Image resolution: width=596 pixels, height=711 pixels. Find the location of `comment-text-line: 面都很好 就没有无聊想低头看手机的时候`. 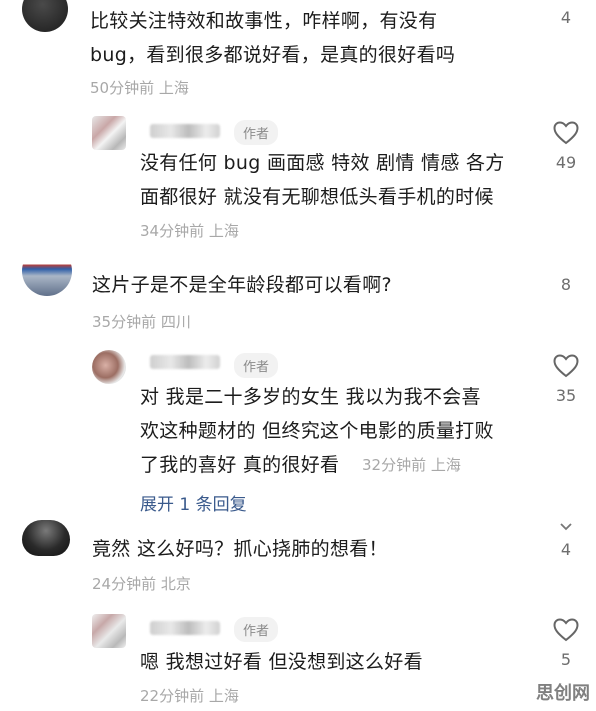

comment-text-line: 面都很好 就没有无聊想低头看手机的时候 is located at coordinates (317, 197).